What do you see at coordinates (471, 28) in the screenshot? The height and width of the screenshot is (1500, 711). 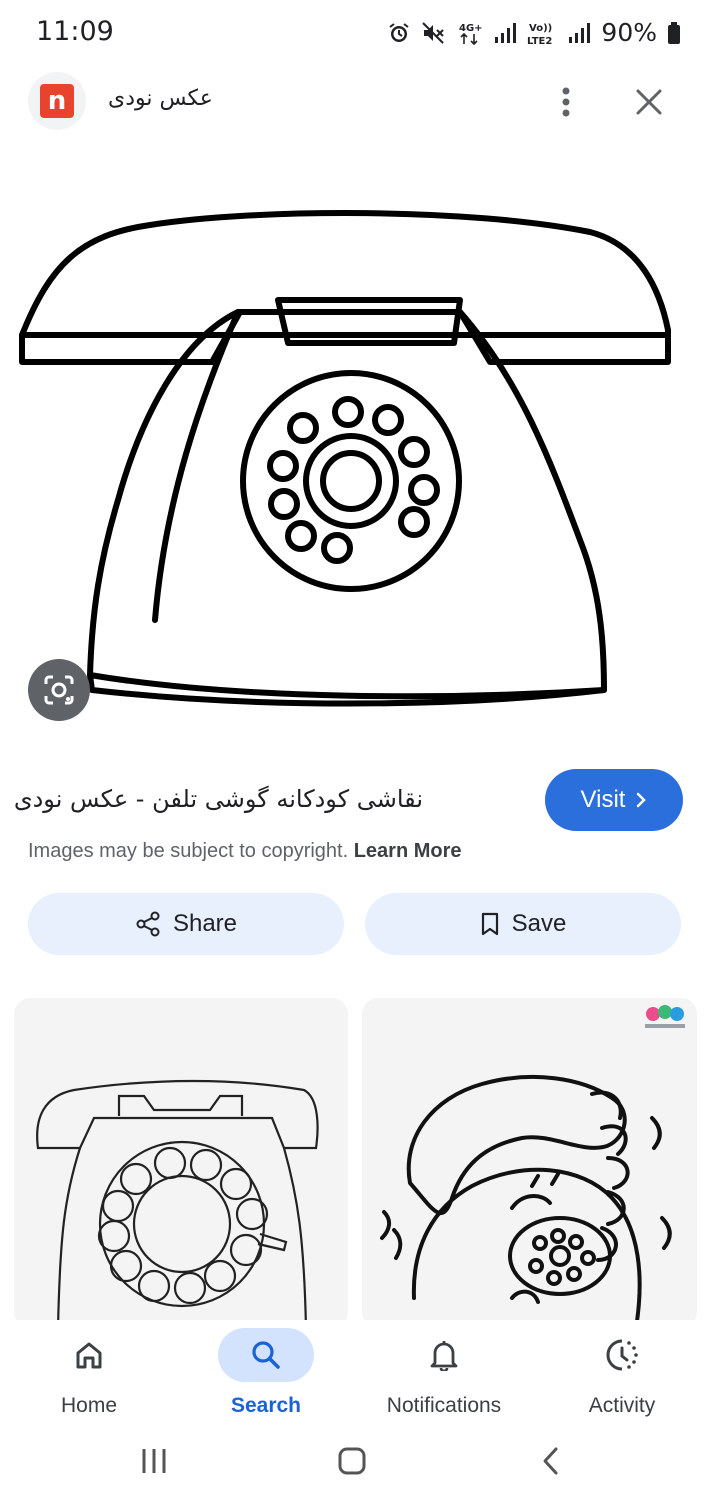 I see `svg-text: 4G+` at bounding box center [471, 28].